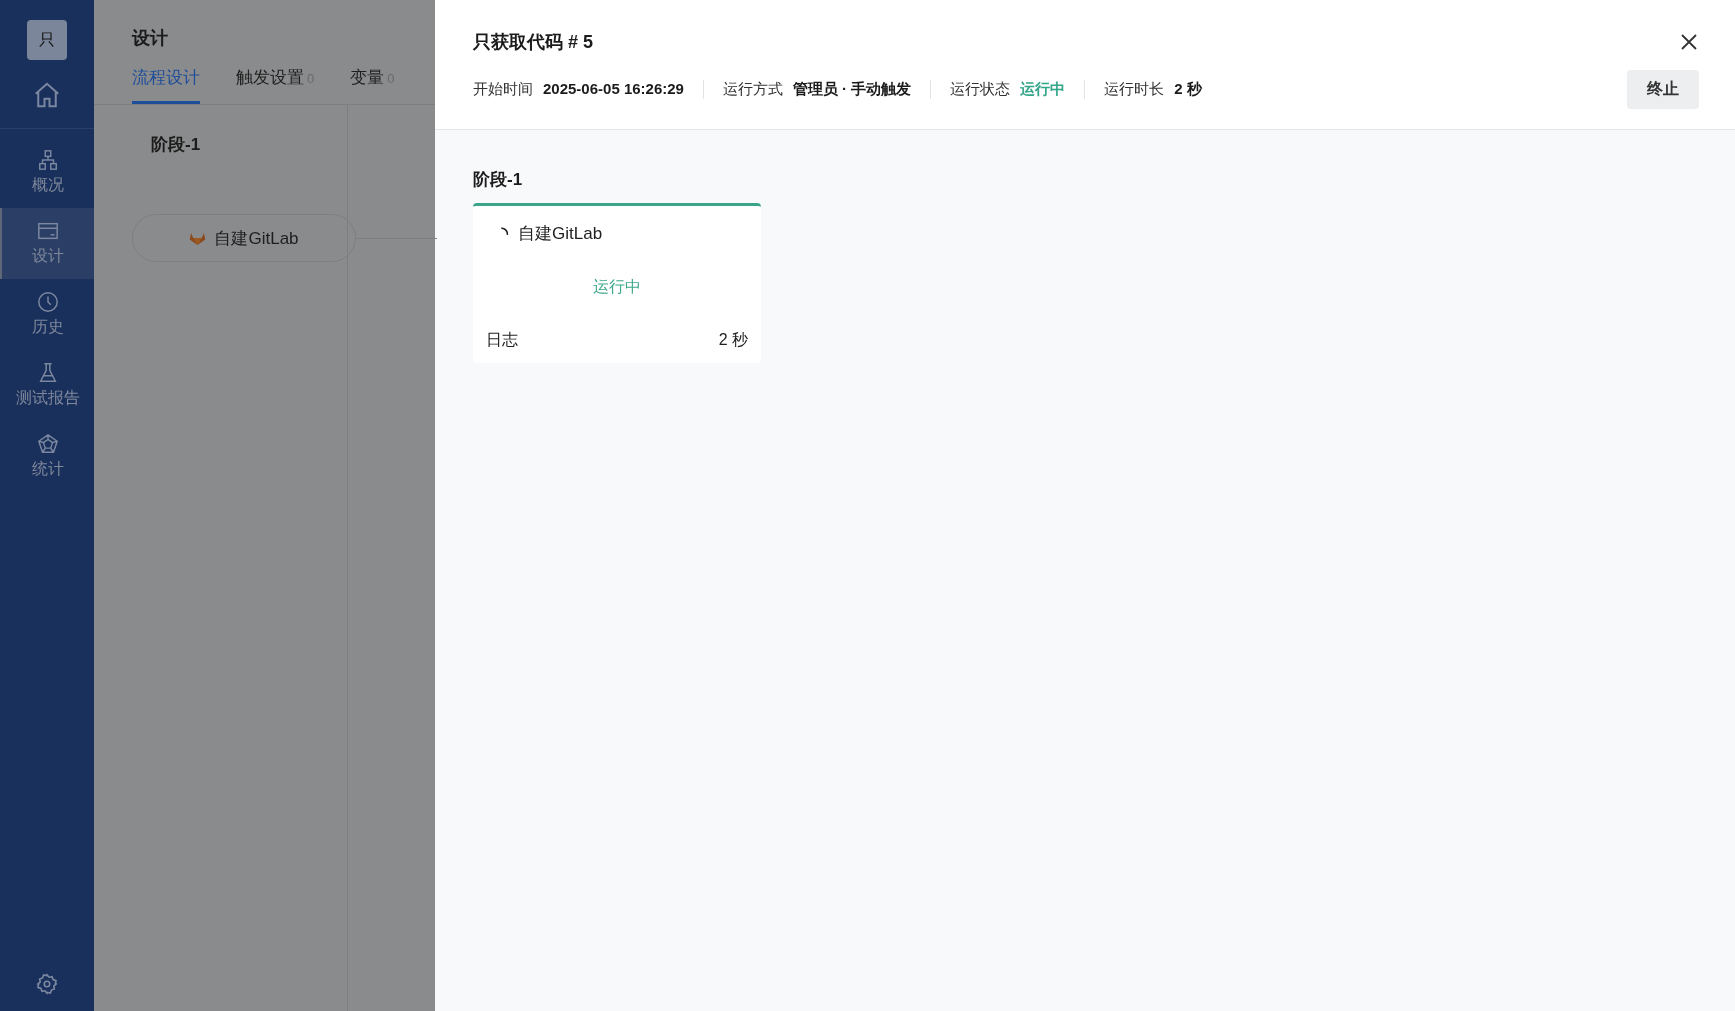  Describe the element at coordinates (560, 234) in the screenshot. I see `job-name: 自建GitLab` at that location.